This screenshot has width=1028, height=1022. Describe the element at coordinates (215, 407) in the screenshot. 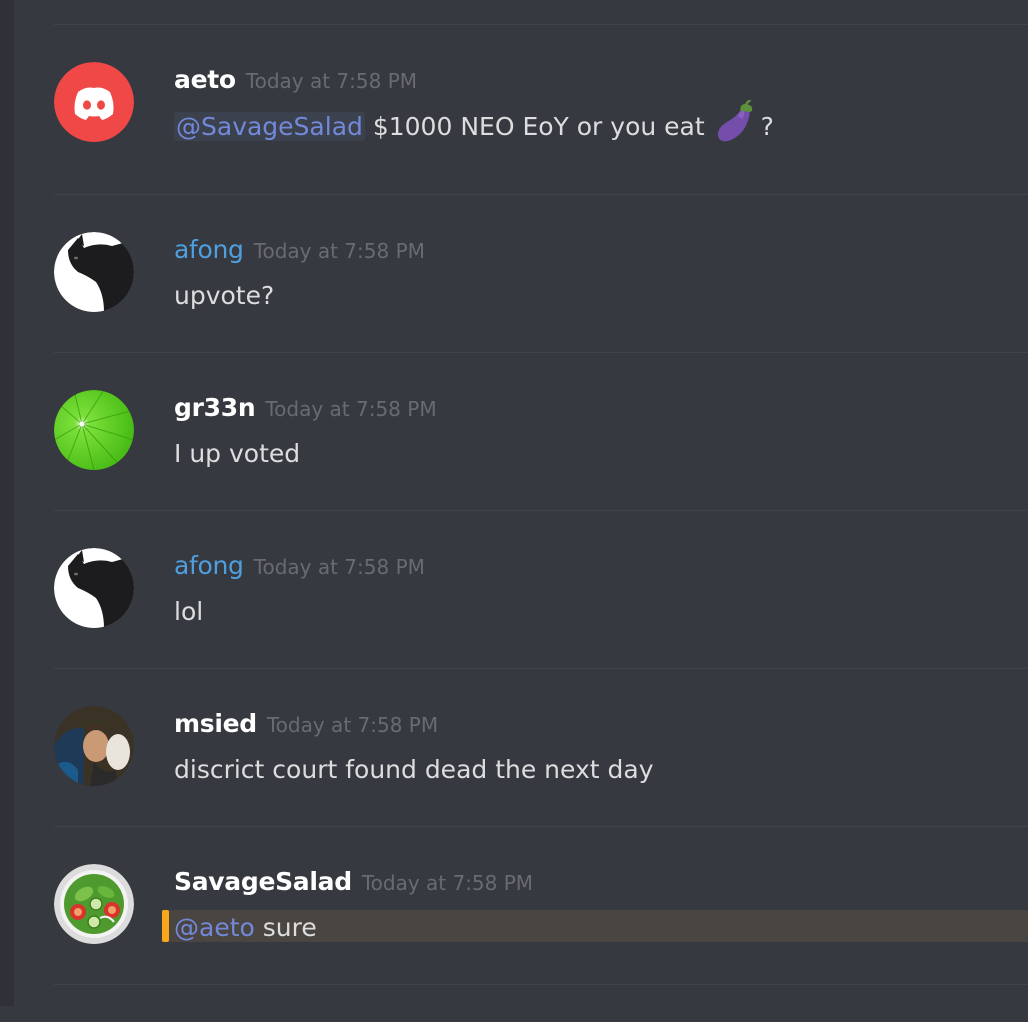

I see `username: gr33n` at that location.